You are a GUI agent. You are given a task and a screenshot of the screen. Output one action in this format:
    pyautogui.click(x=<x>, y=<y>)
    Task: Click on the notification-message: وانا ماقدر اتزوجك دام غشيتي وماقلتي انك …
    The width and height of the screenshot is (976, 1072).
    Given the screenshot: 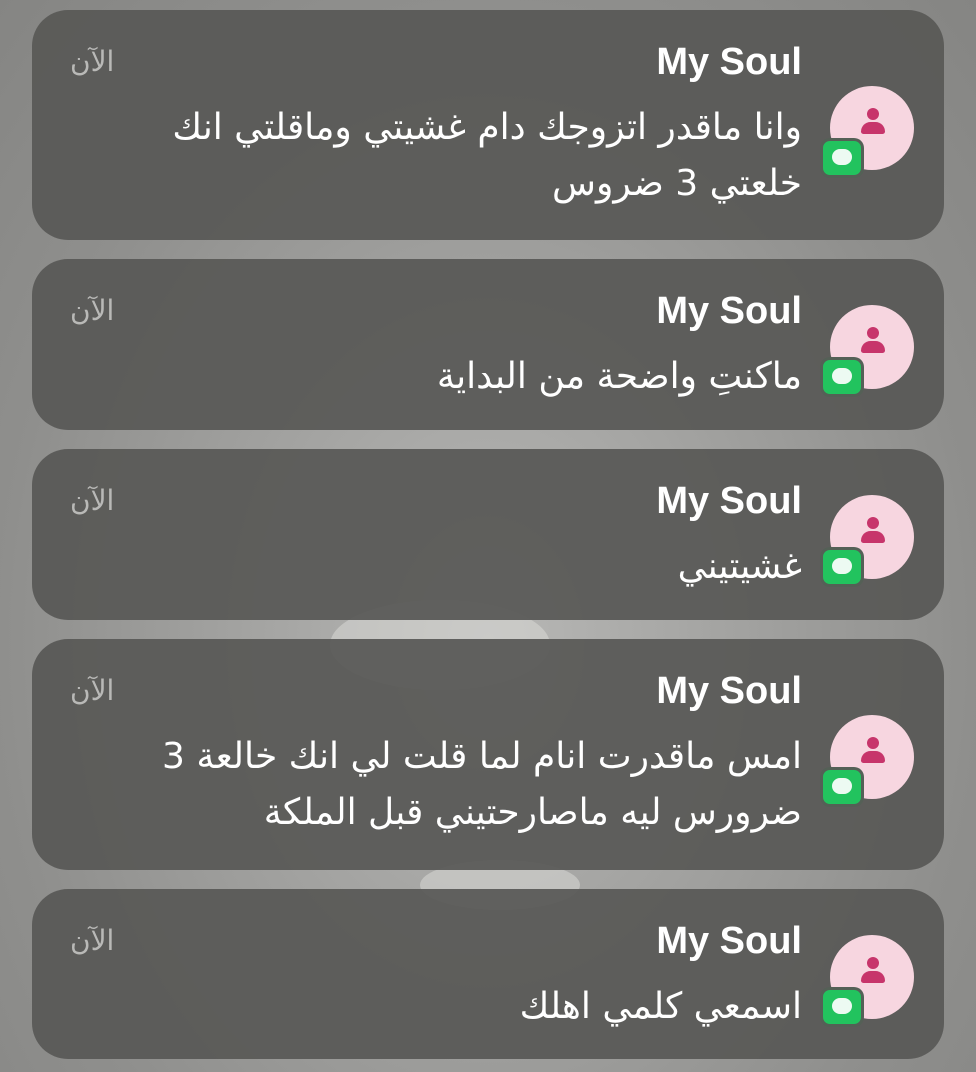 What is the action you would take?
    pyautogui.click(x=487, y=155)
    